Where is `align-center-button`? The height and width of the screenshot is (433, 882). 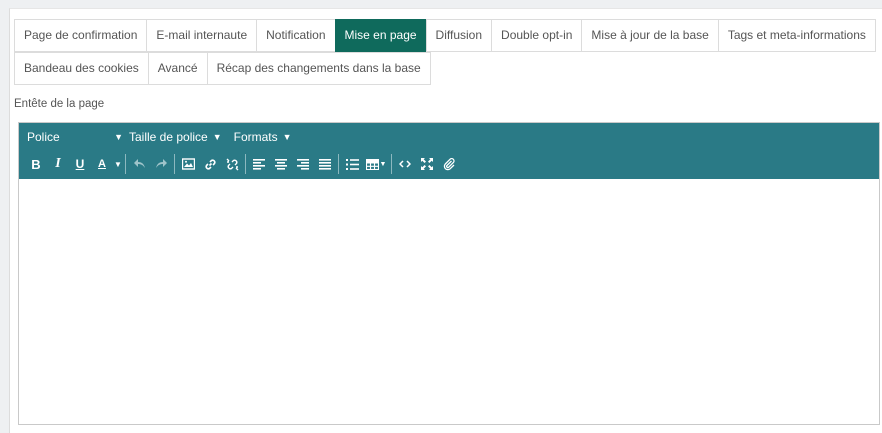
align-center-button is located at coordinates (281, 164).